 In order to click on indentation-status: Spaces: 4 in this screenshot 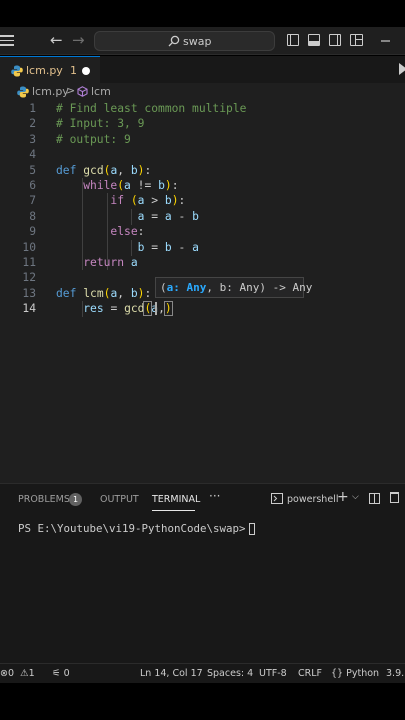, I will do `click(230, 673)`.